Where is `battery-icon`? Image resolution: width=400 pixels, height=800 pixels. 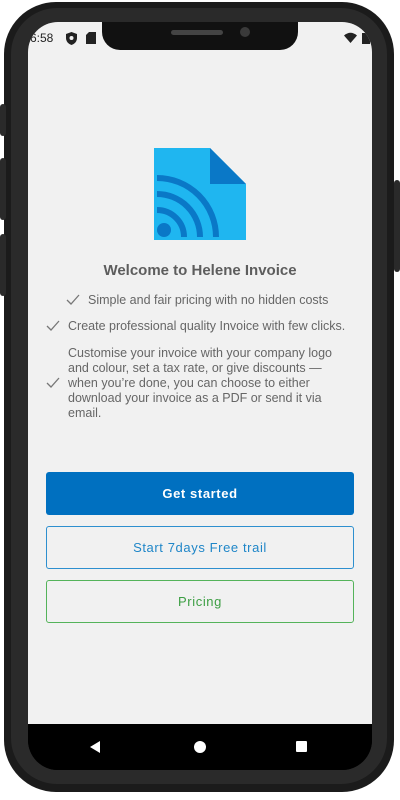
battery-icon is located at coordinates (366, 38).